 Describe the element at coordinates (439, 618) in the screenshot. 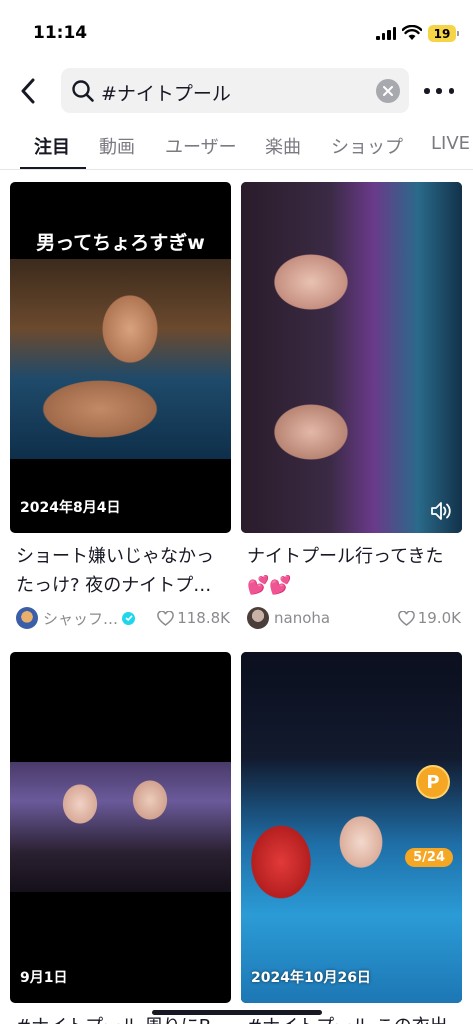

I see `like-count-value: 19.0K` at that location.